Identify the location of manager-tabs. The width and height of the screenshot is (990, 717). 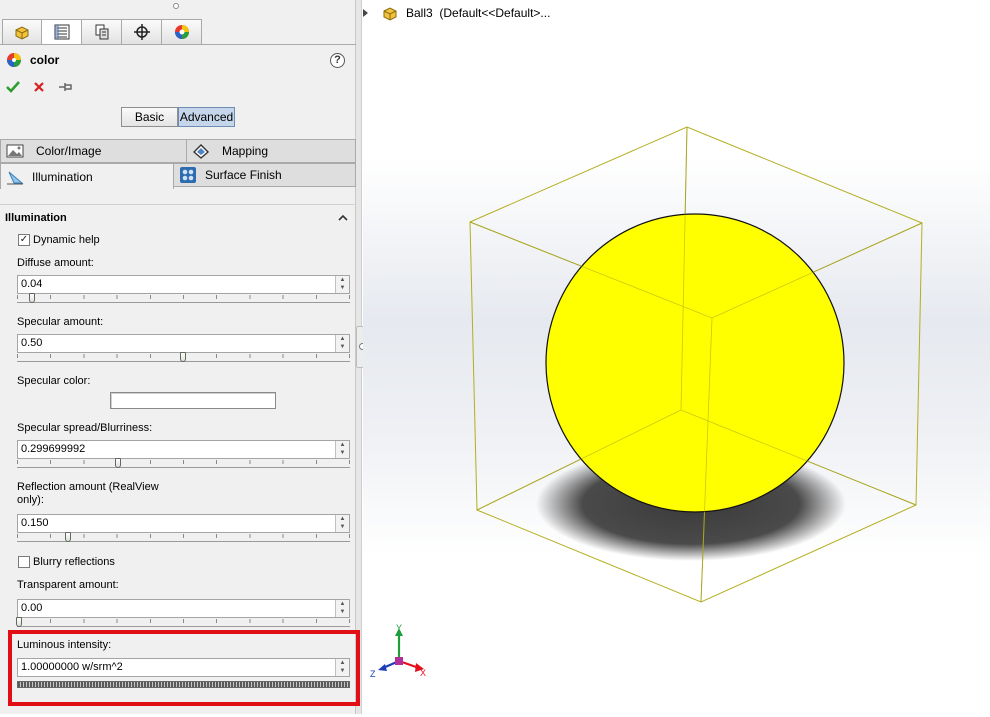
(102, 32).